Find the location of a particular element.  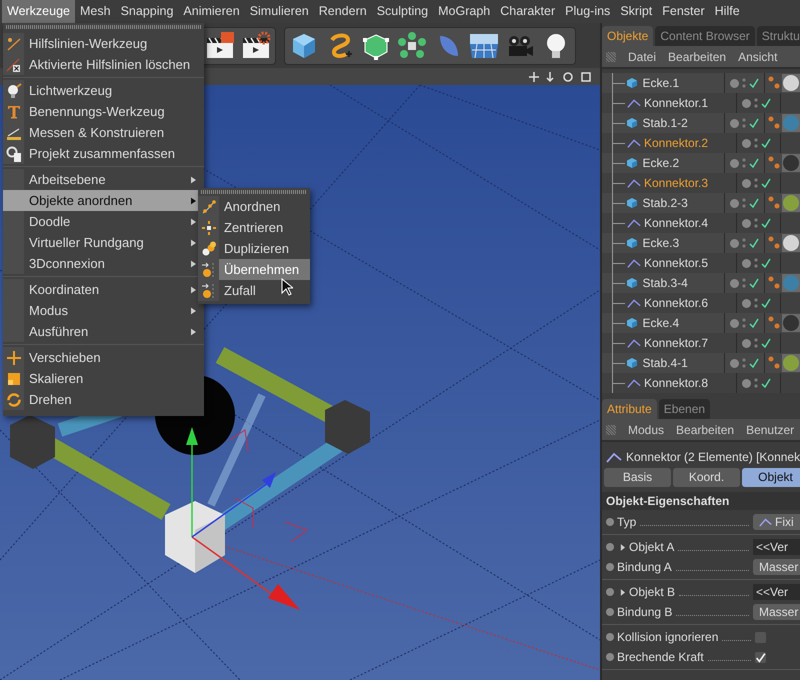

section-header: Objekt-Eigenschaften is located at coordinates (701, 501).